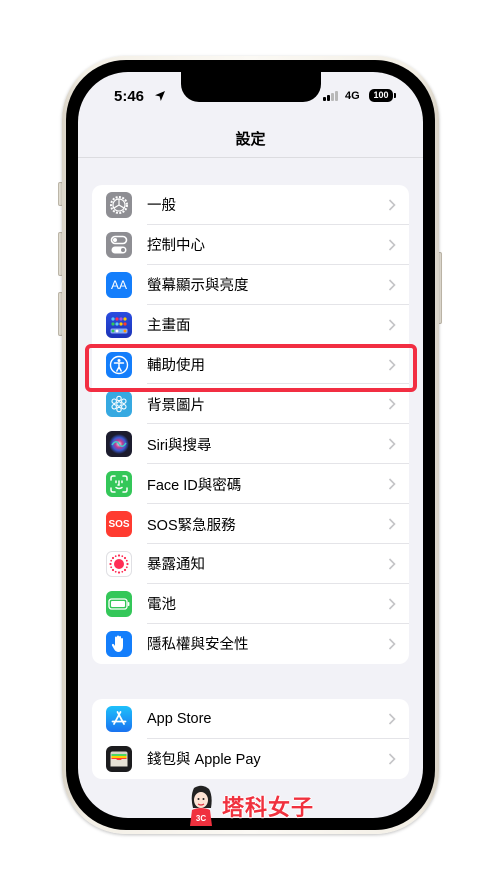 This screenshot has height=888, width=500. Describe the element at coordinates (119, 444) in the screenshot. I see `siri-icon` at that location.